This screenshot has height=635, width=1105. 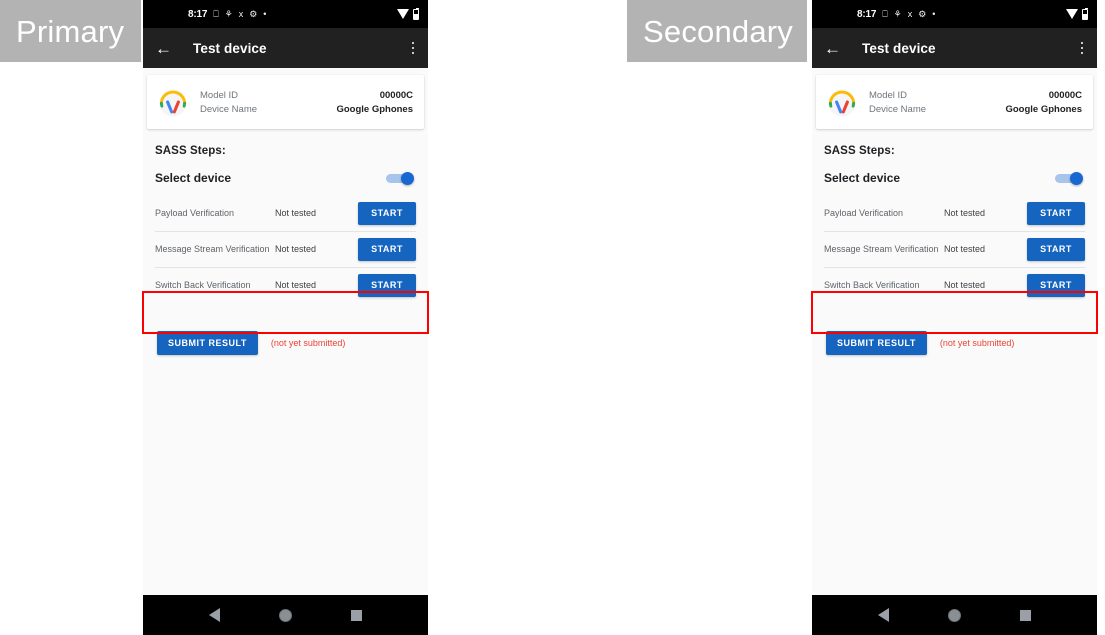 What do you see at coordinates (975, 109) in the screenshot?
I see `device-row-device-name: Device Name Google Gphones` at bounding box center [975, 109].